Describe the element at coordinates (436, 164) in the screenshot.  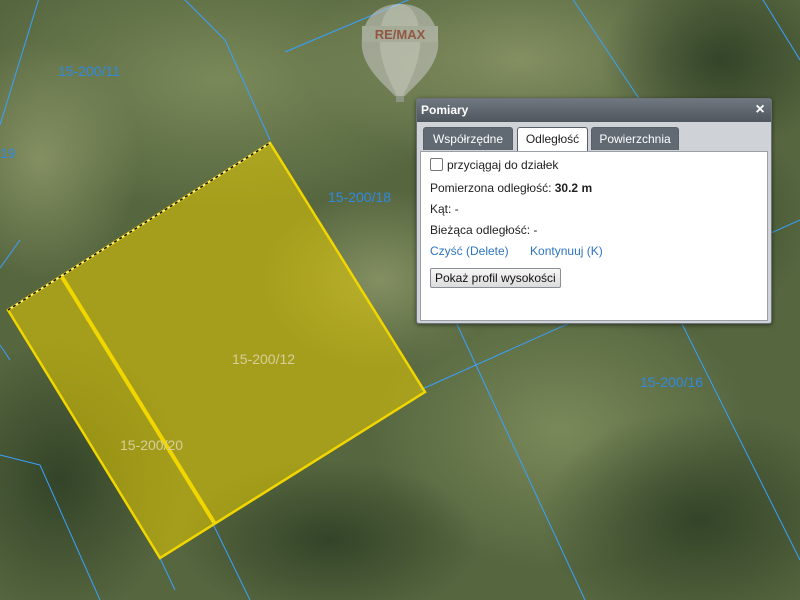
I see `snap-to-parcels-checkbox` at that location.